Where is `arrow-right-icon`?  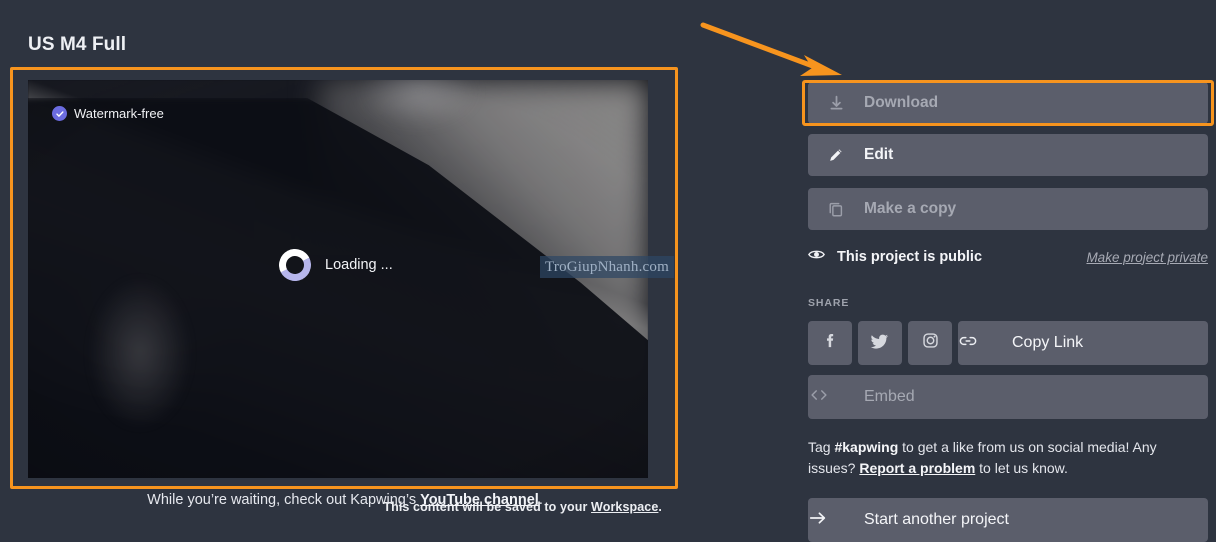 arrow-right-icon is located at coordinates (836, 520).